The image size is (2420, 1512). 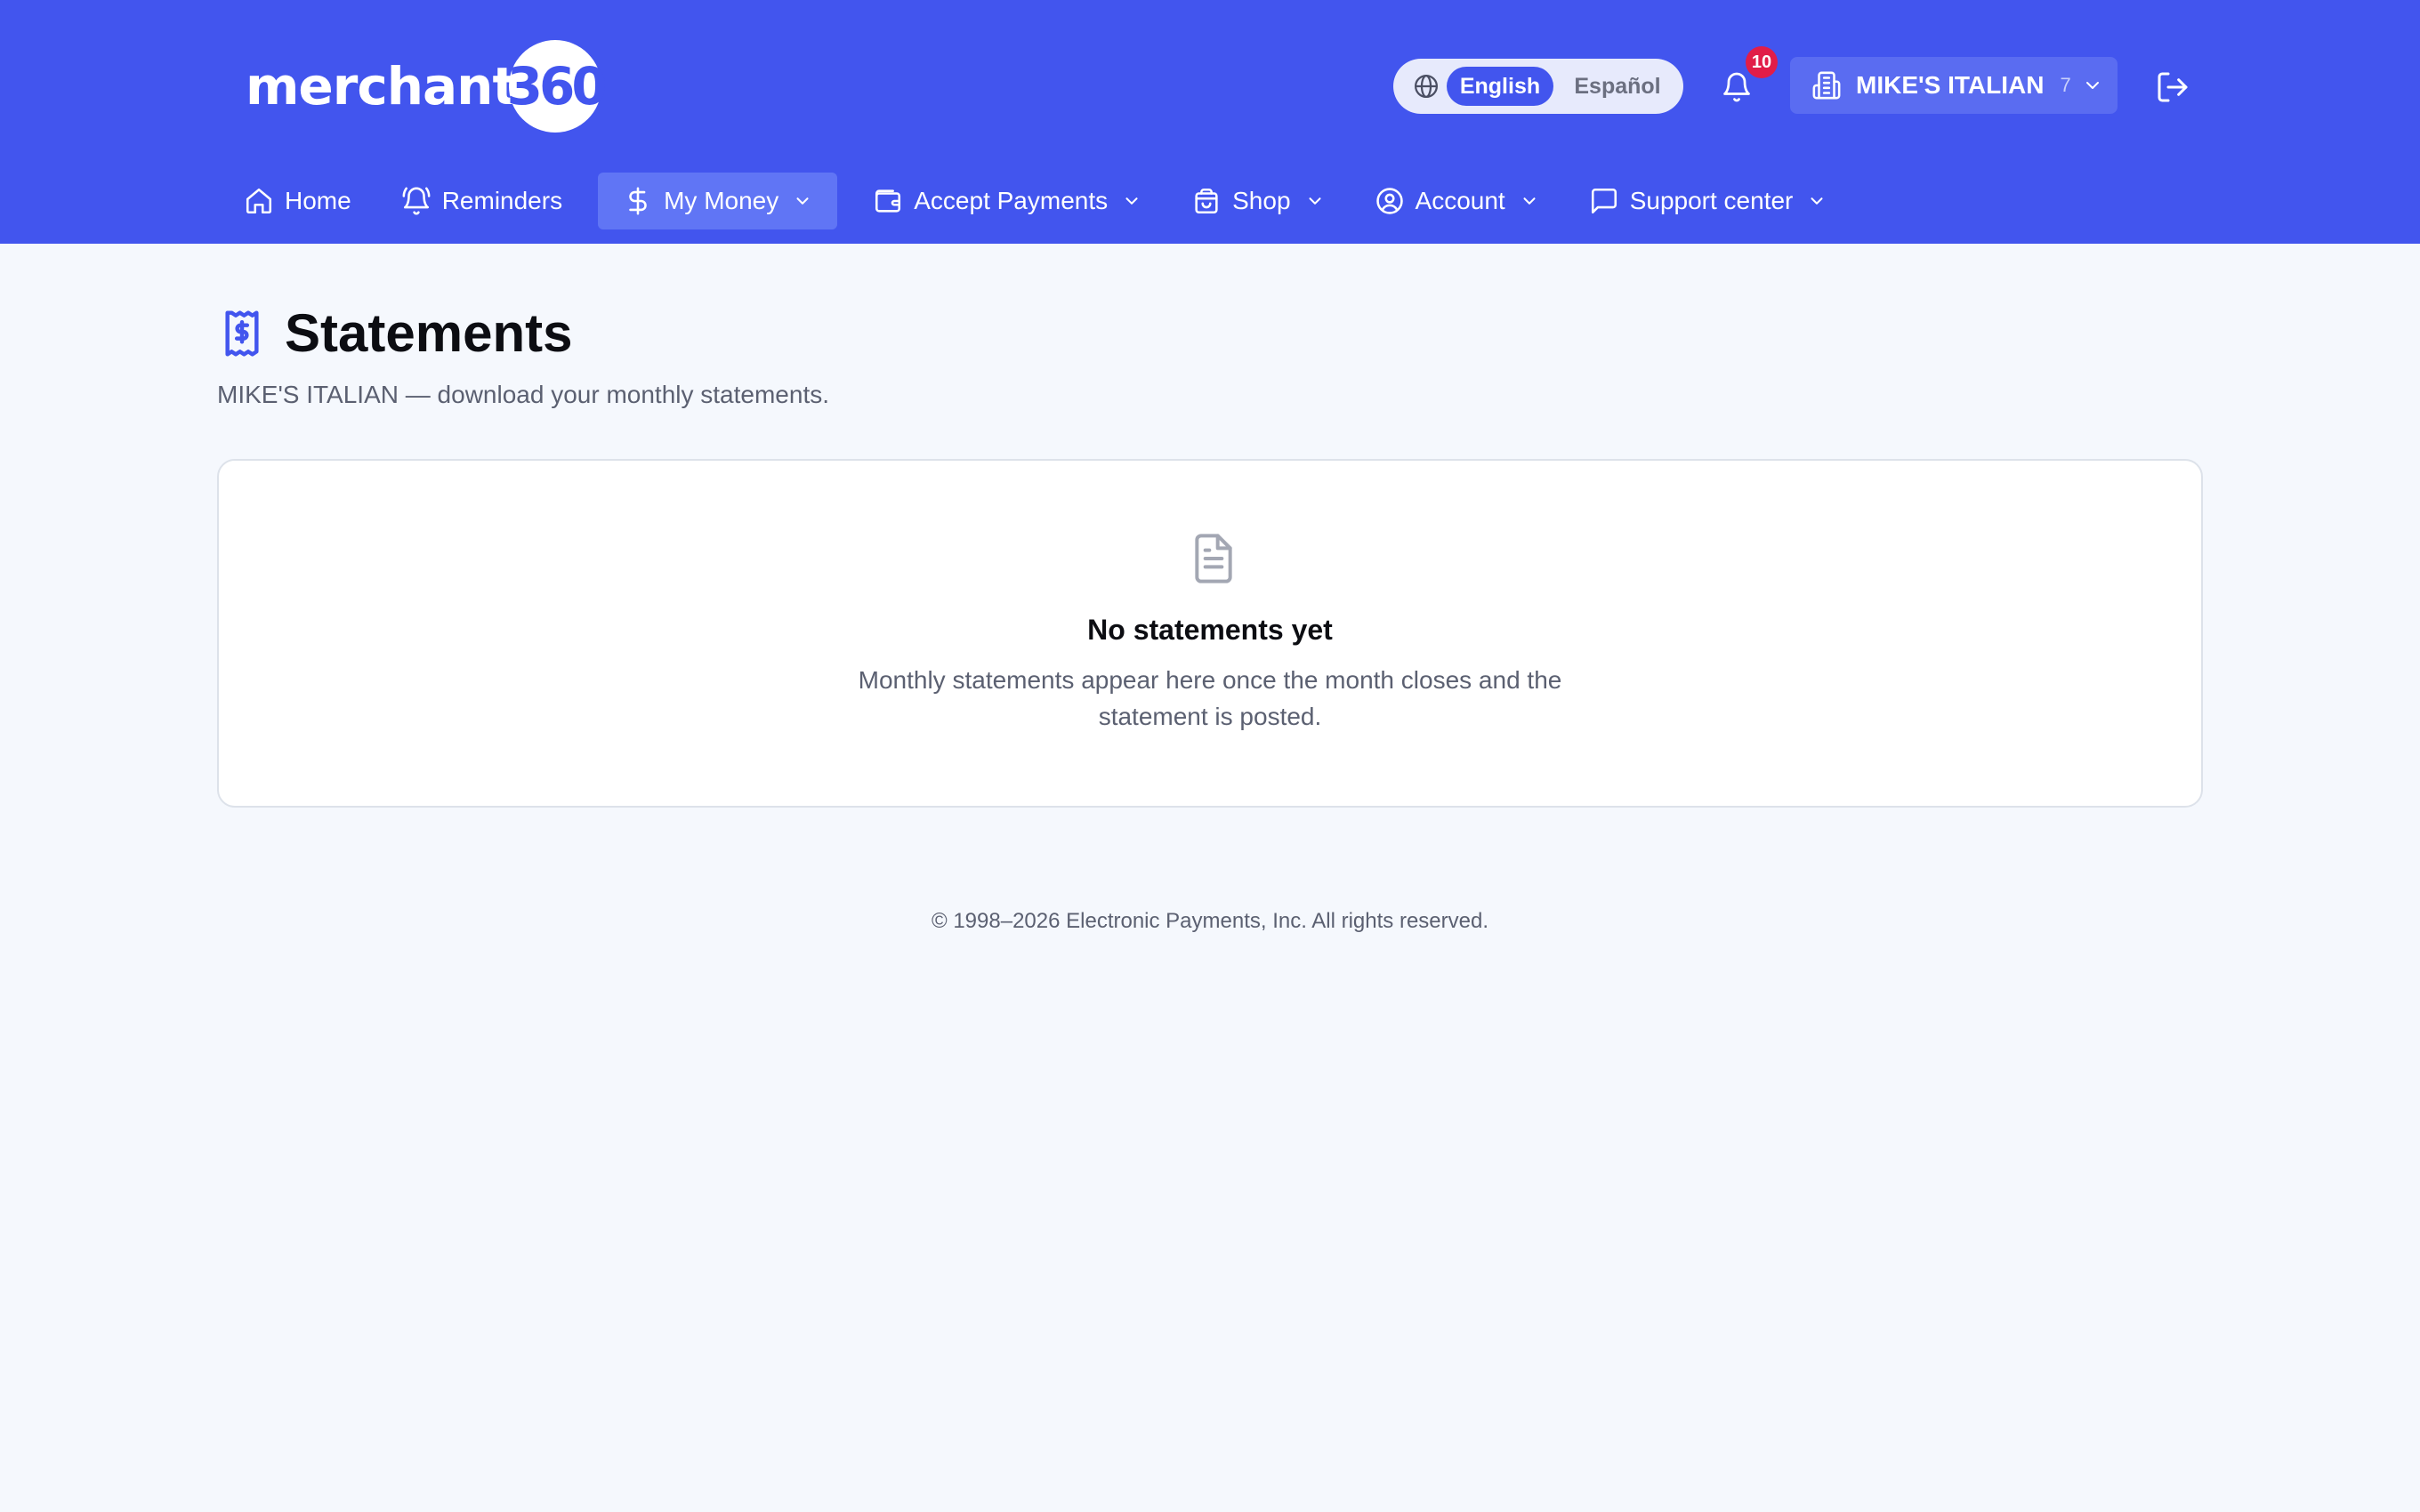 I want to click on language-toggle: English Español, so click(x=1538, y=86).